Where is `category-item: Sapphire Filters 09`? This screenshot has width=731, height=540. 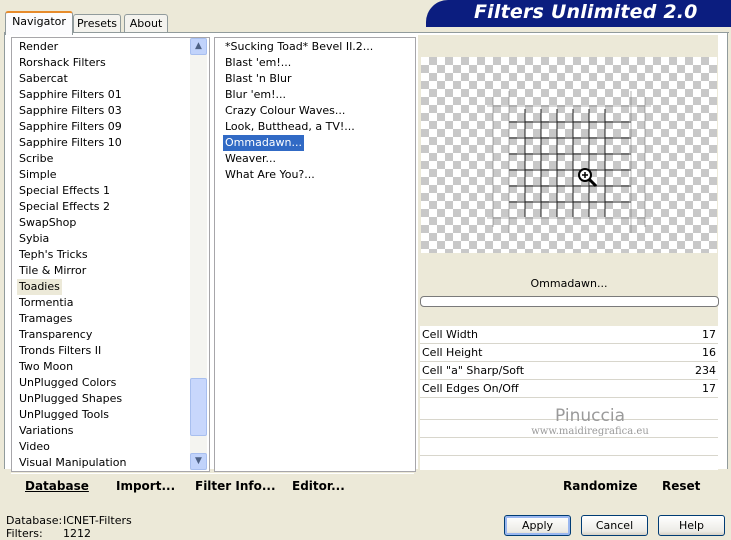 category-item: Sapphire Filters 09 is located at coordinates (70, 127).